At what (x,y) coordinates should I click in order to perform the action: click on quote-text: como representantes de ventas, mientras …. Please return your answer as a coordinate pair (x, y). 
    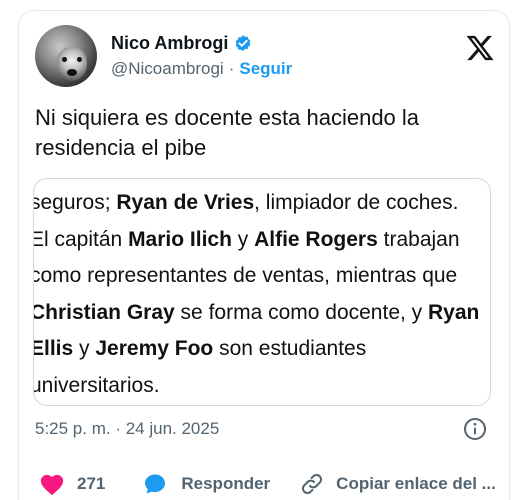
    Looking at the image, I should click on (245, 275).